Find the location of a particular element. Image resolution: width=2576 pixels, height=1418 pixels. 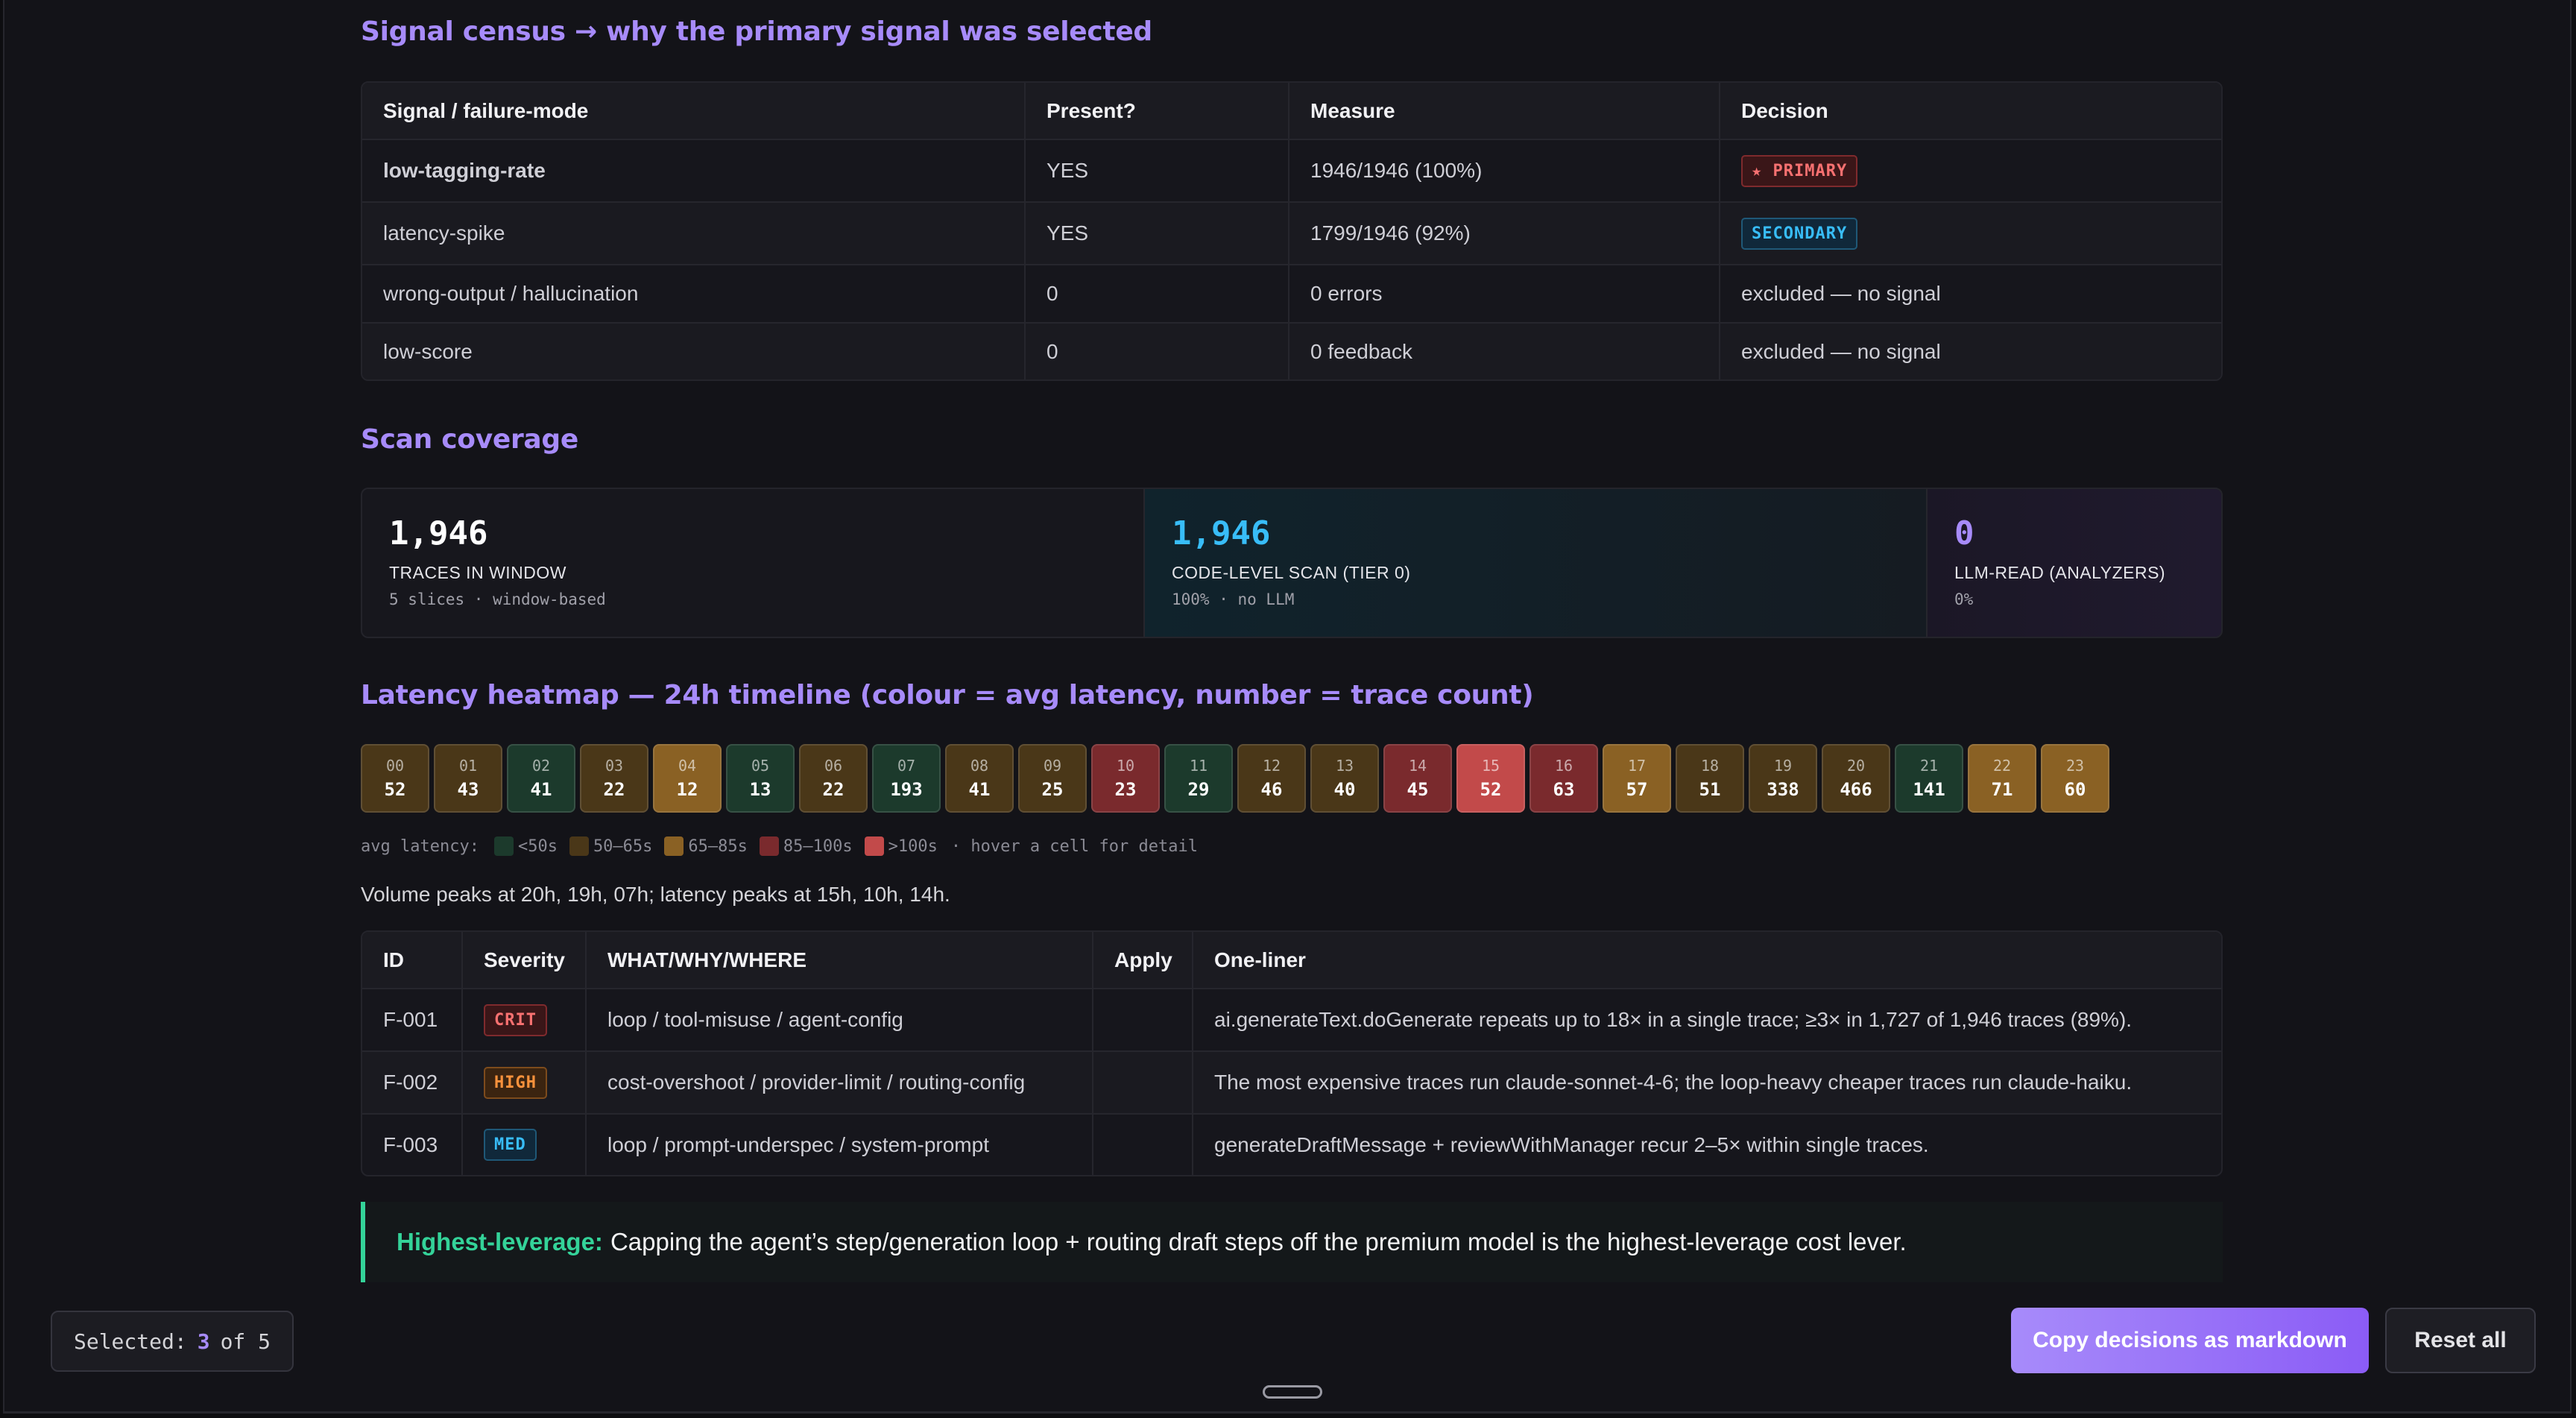

heatmap-cell: 05 13 is located at coordinates (760, 778).